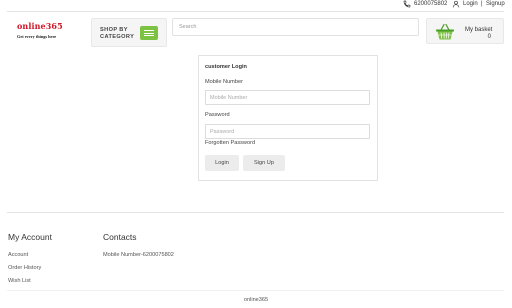 The width and height of the screenshot is (512, 308). Describe the element at coordinates (224, 82) in the screenshot. I see `mobile-number-label: Mobile Number` at that location.